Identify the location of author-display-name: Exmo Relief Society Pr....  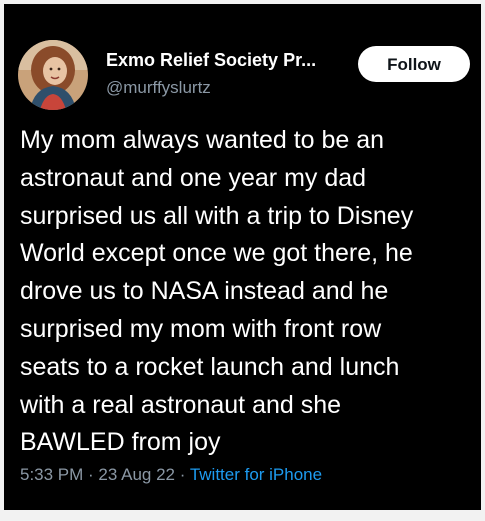
(211, 60).